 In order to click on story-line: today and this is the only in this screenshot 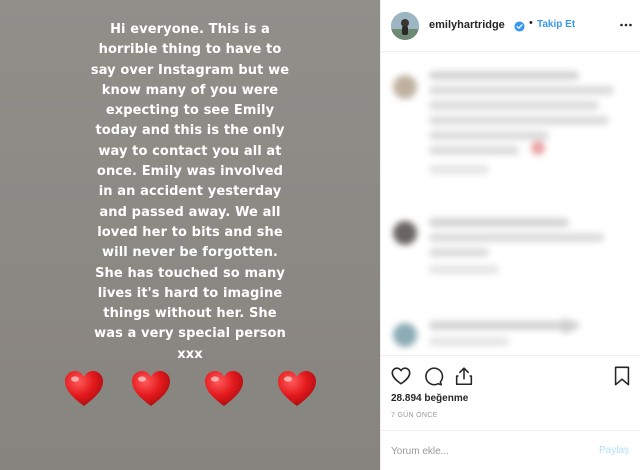, I will do `click(190, 131)`.